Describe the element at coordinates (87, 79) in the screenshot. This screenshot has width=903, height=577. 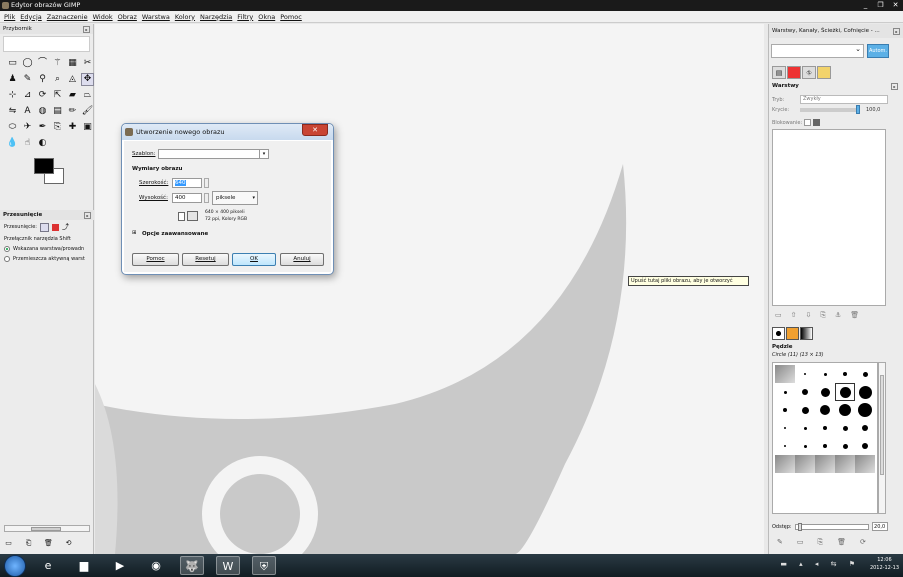
I see `move-icon: ✥` at that location.